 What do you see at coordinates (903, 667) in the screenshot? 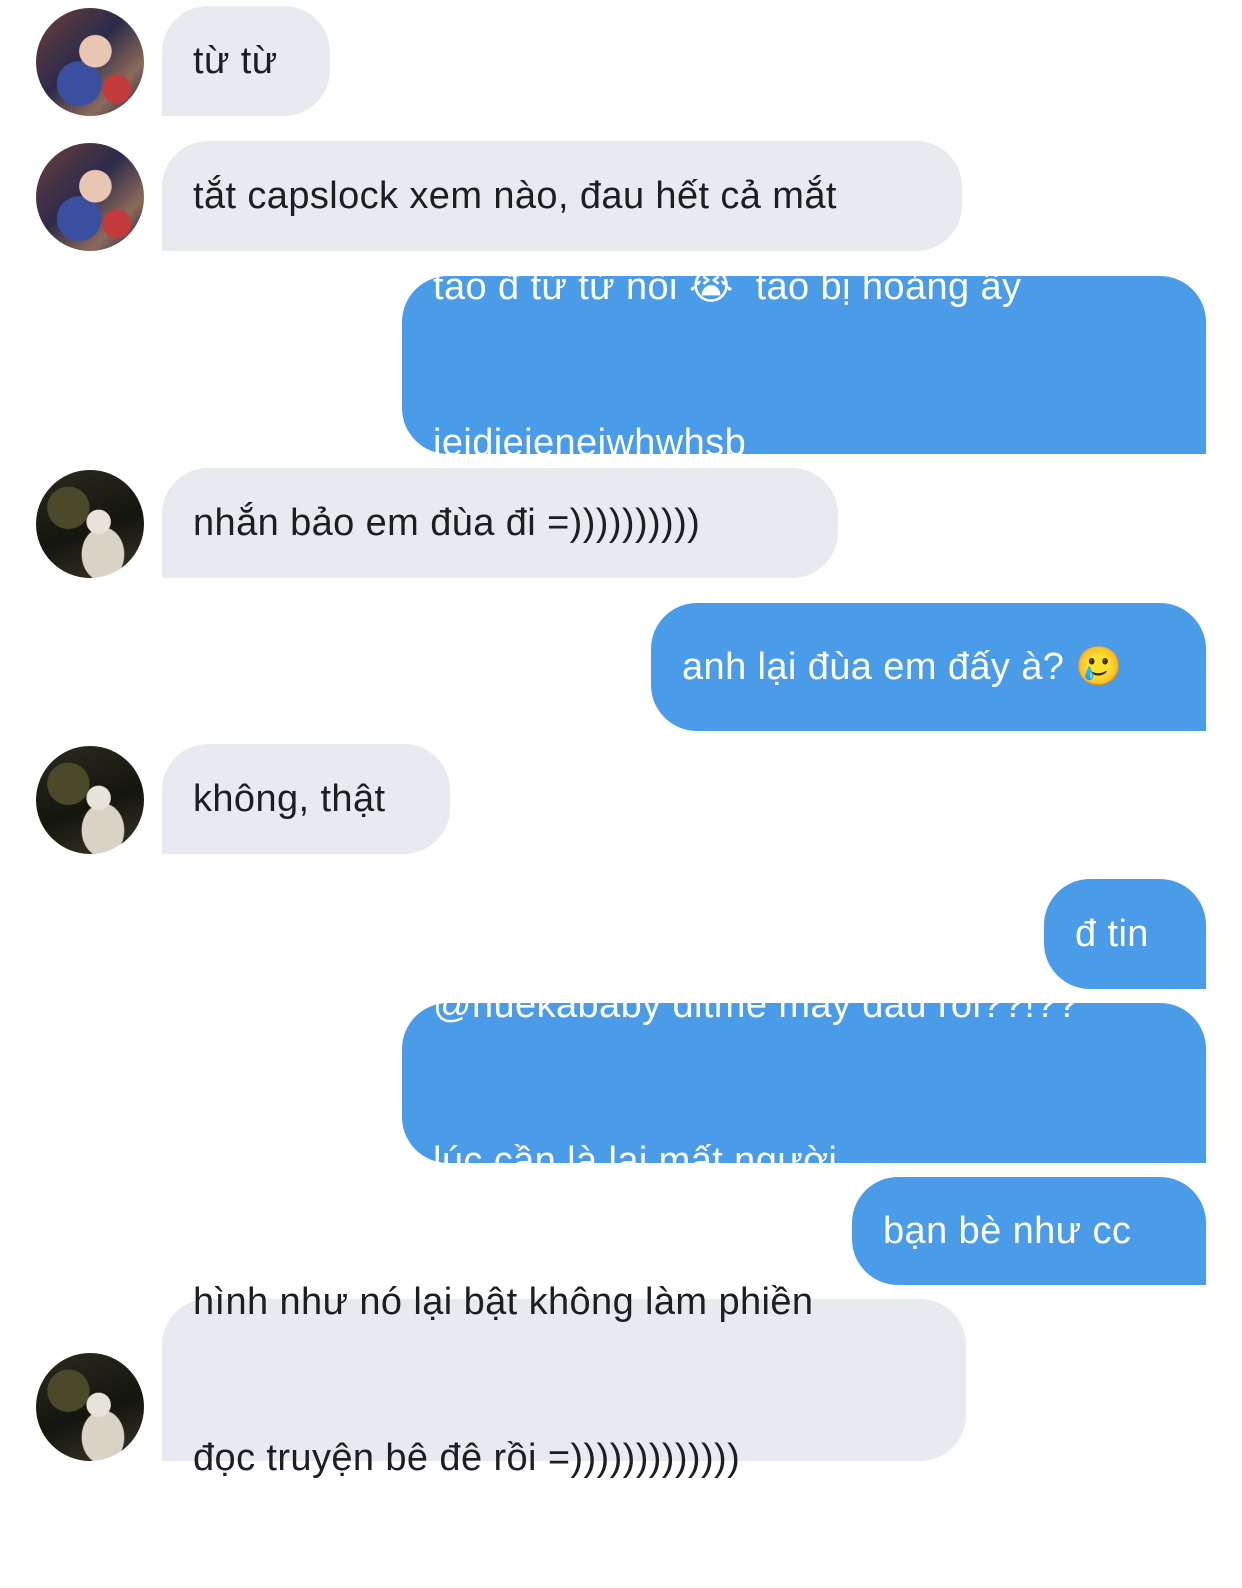
I see `message-text: anh lại đùa em đấy à? 🥲` at bounding box center [903, 667].